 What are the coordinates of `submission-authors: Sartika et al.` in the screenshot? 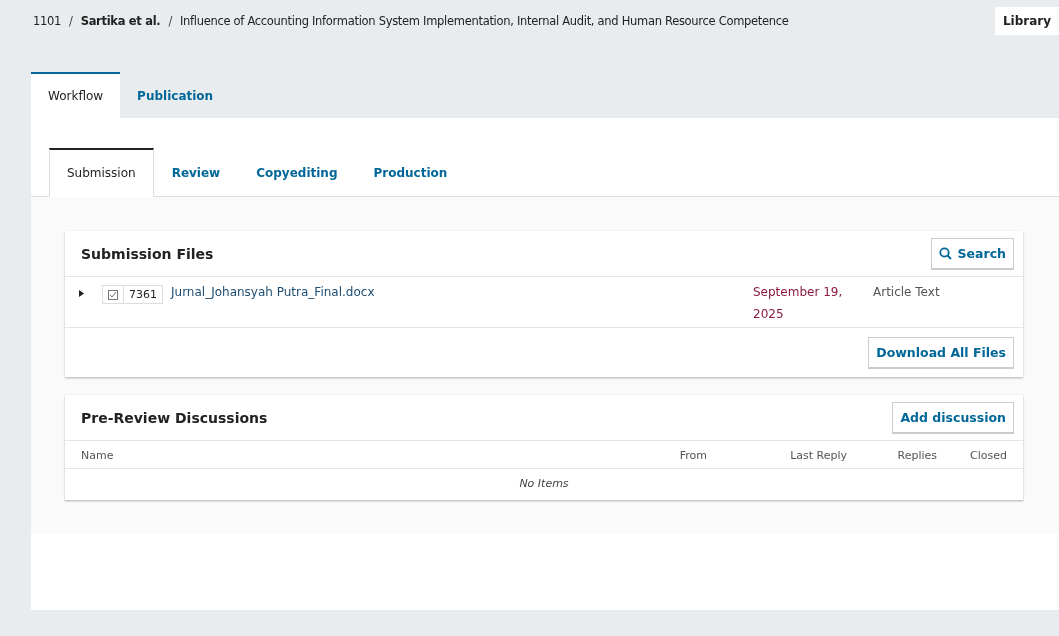 It's located at (120, 21).